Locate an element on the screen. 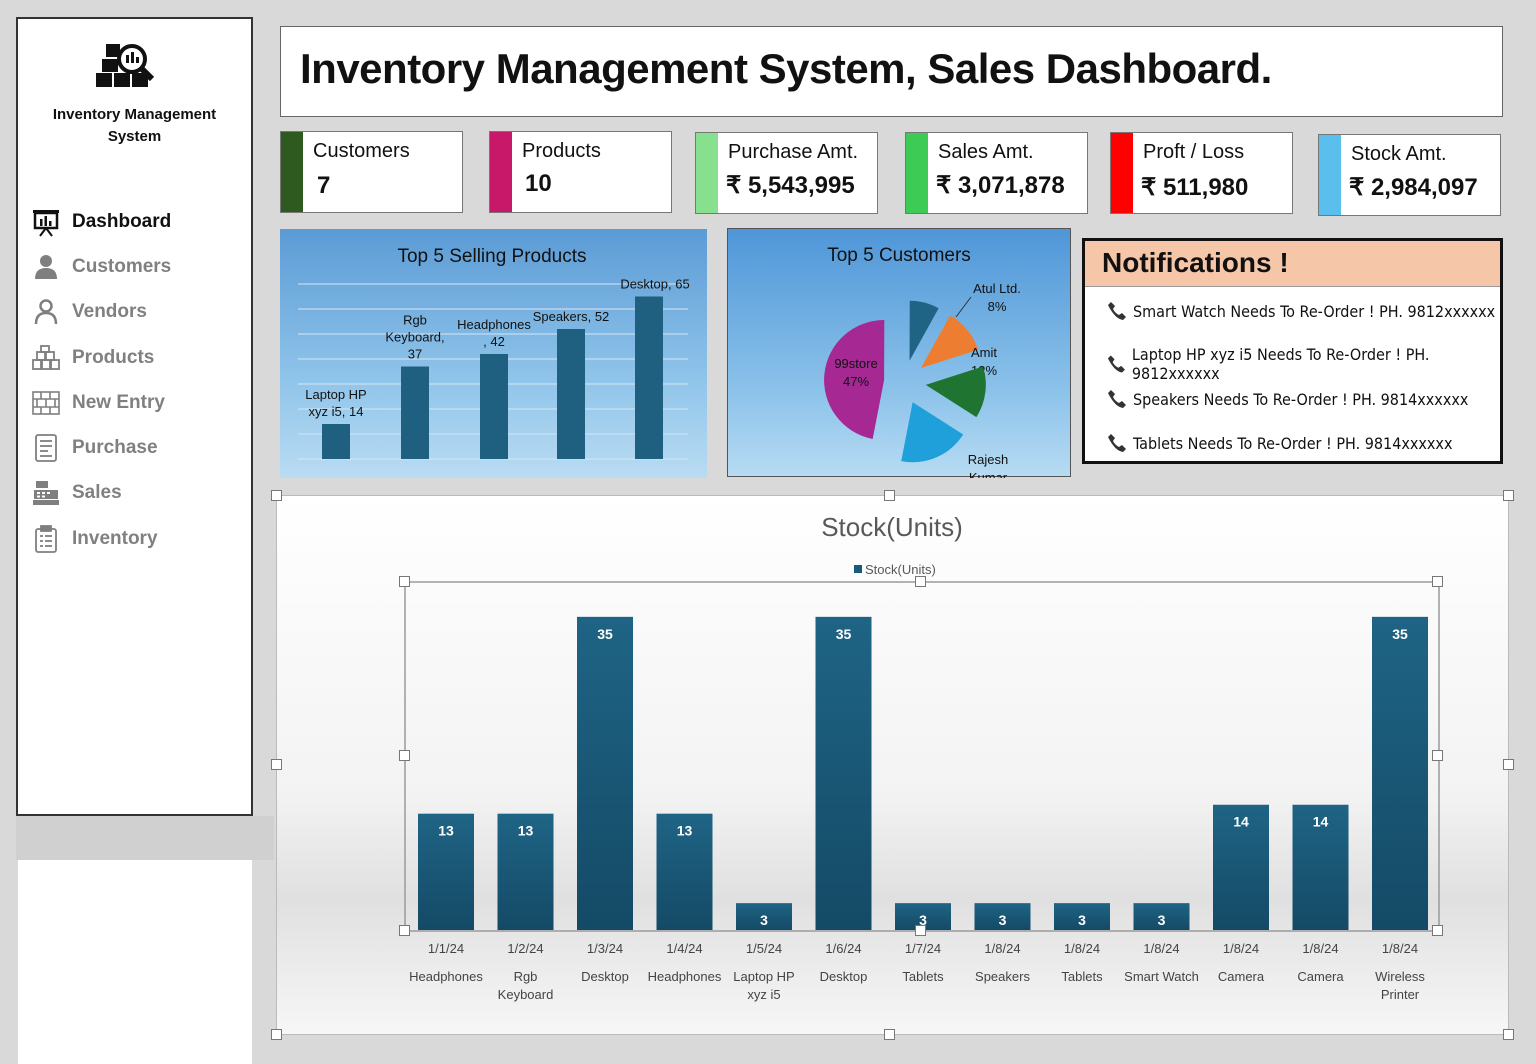  data-label: Headphones is located at coordinates (494, 324).